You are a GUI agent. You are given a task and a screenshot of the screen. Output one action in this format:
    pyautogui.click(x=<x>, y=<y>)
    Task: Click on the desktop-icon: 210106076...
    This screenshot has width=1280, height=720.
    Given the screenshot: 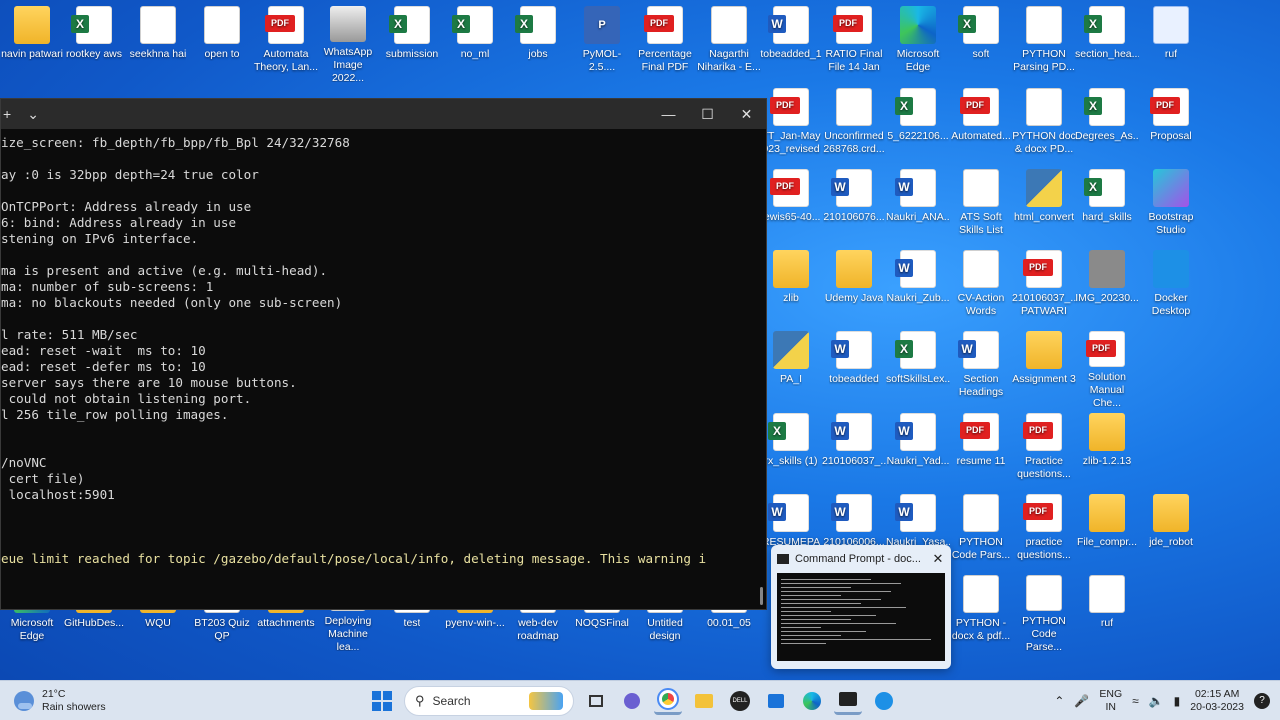 What is the action you would take?
    pyautogui.click(x=854, y=205)
    